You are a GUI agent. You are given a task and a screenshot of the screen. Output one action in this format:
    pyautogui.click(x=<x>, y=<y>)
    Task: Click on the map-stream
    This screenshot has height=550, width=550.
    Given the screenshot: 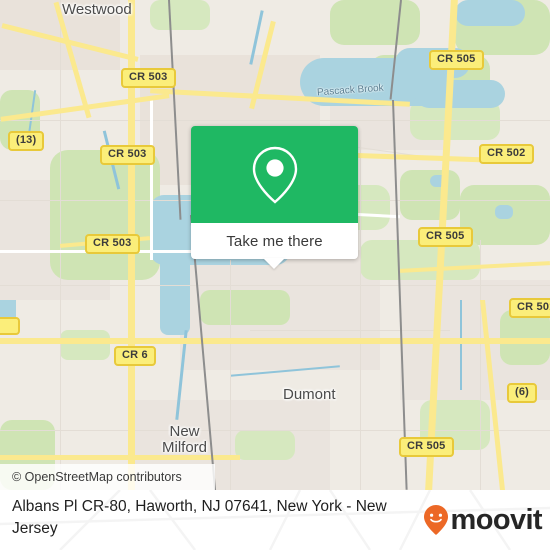 What is the action you would take?
    pyautogui.click(x=461, y=345)
    